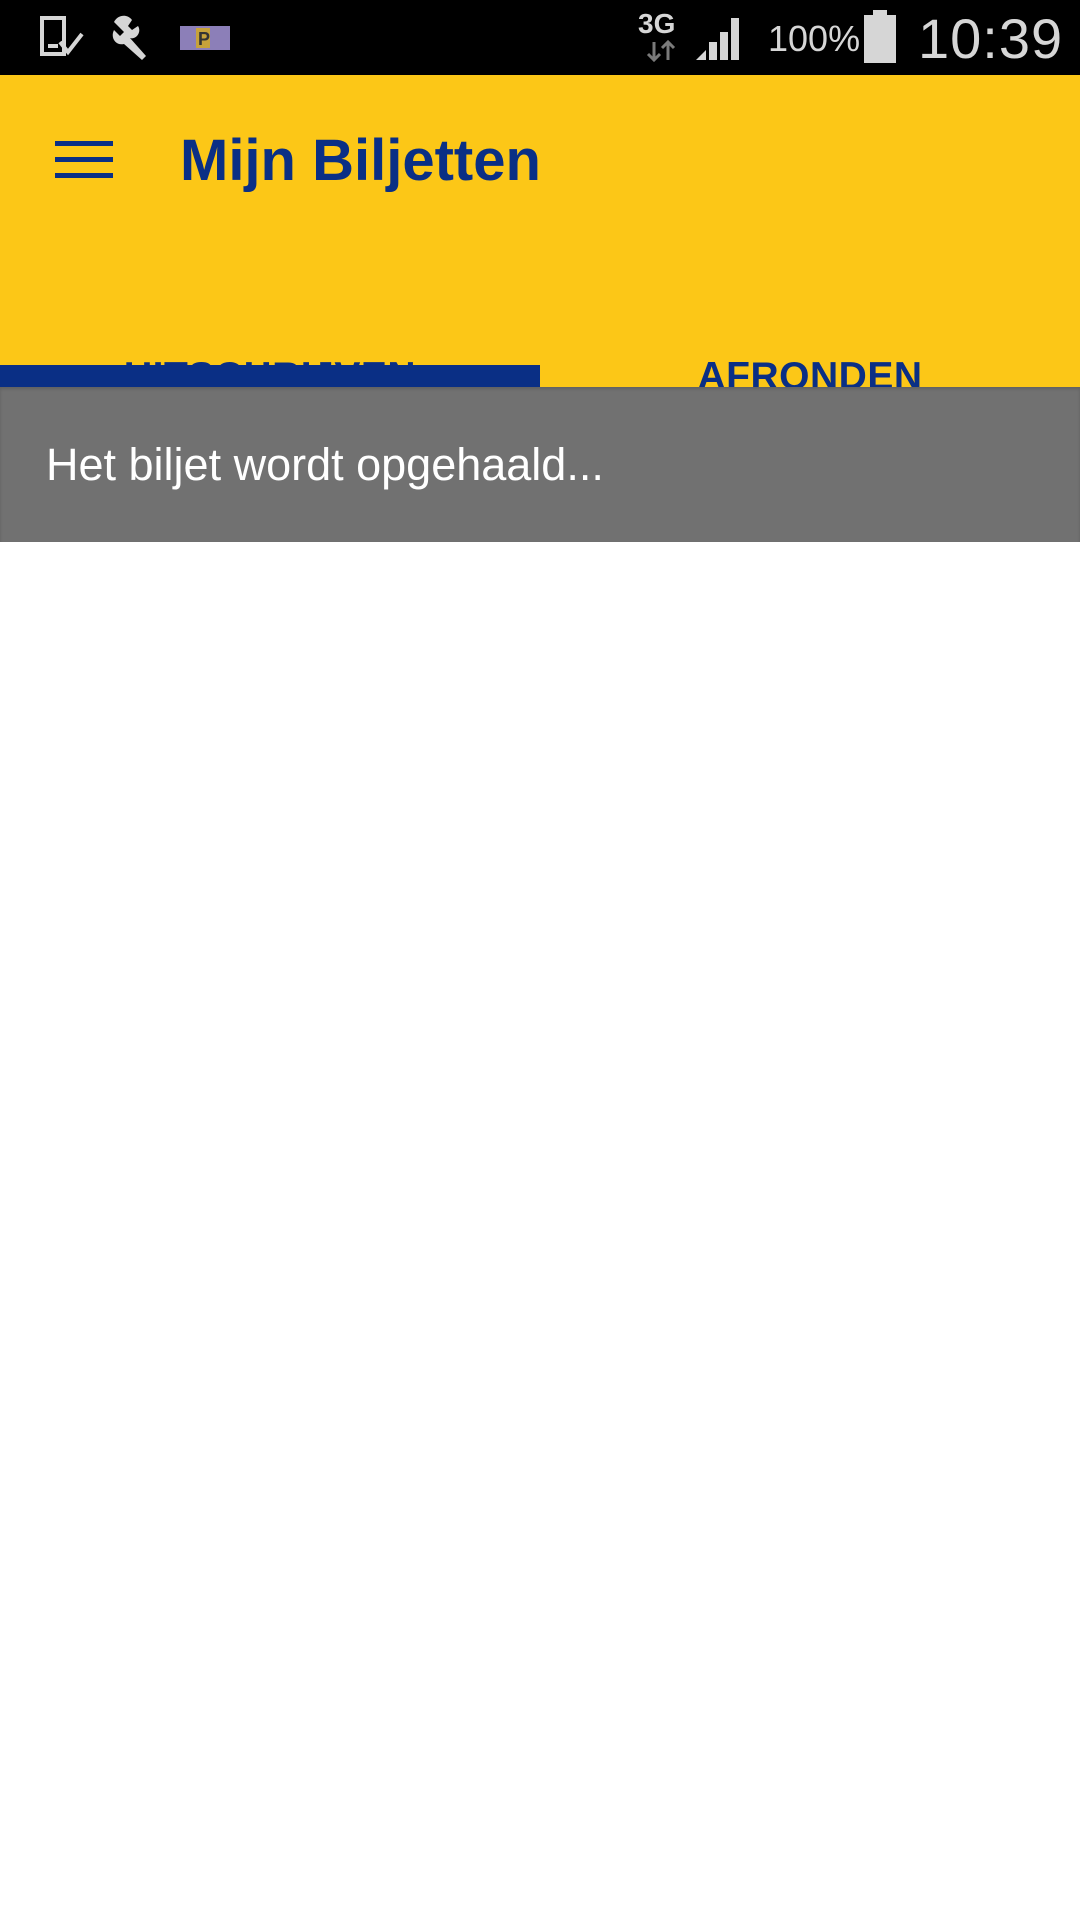 The image size is (1080, 1920). Describe the element at coordinates (270, 341) in the screenshot. I see `tab-uitschrijven: UITSCHRIJVEN` at that location.